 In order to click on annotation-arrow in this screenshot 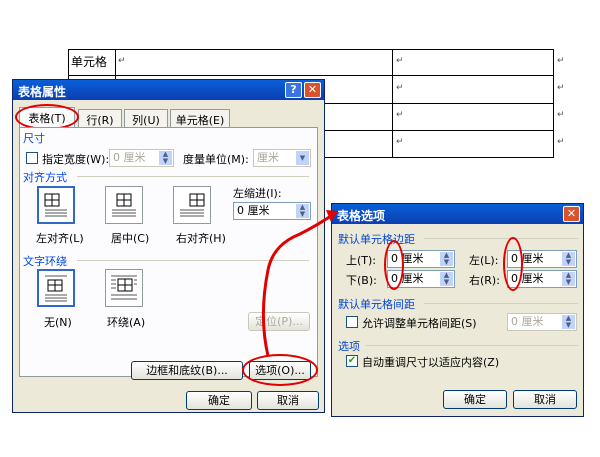, I will do `click(300, 283)`.